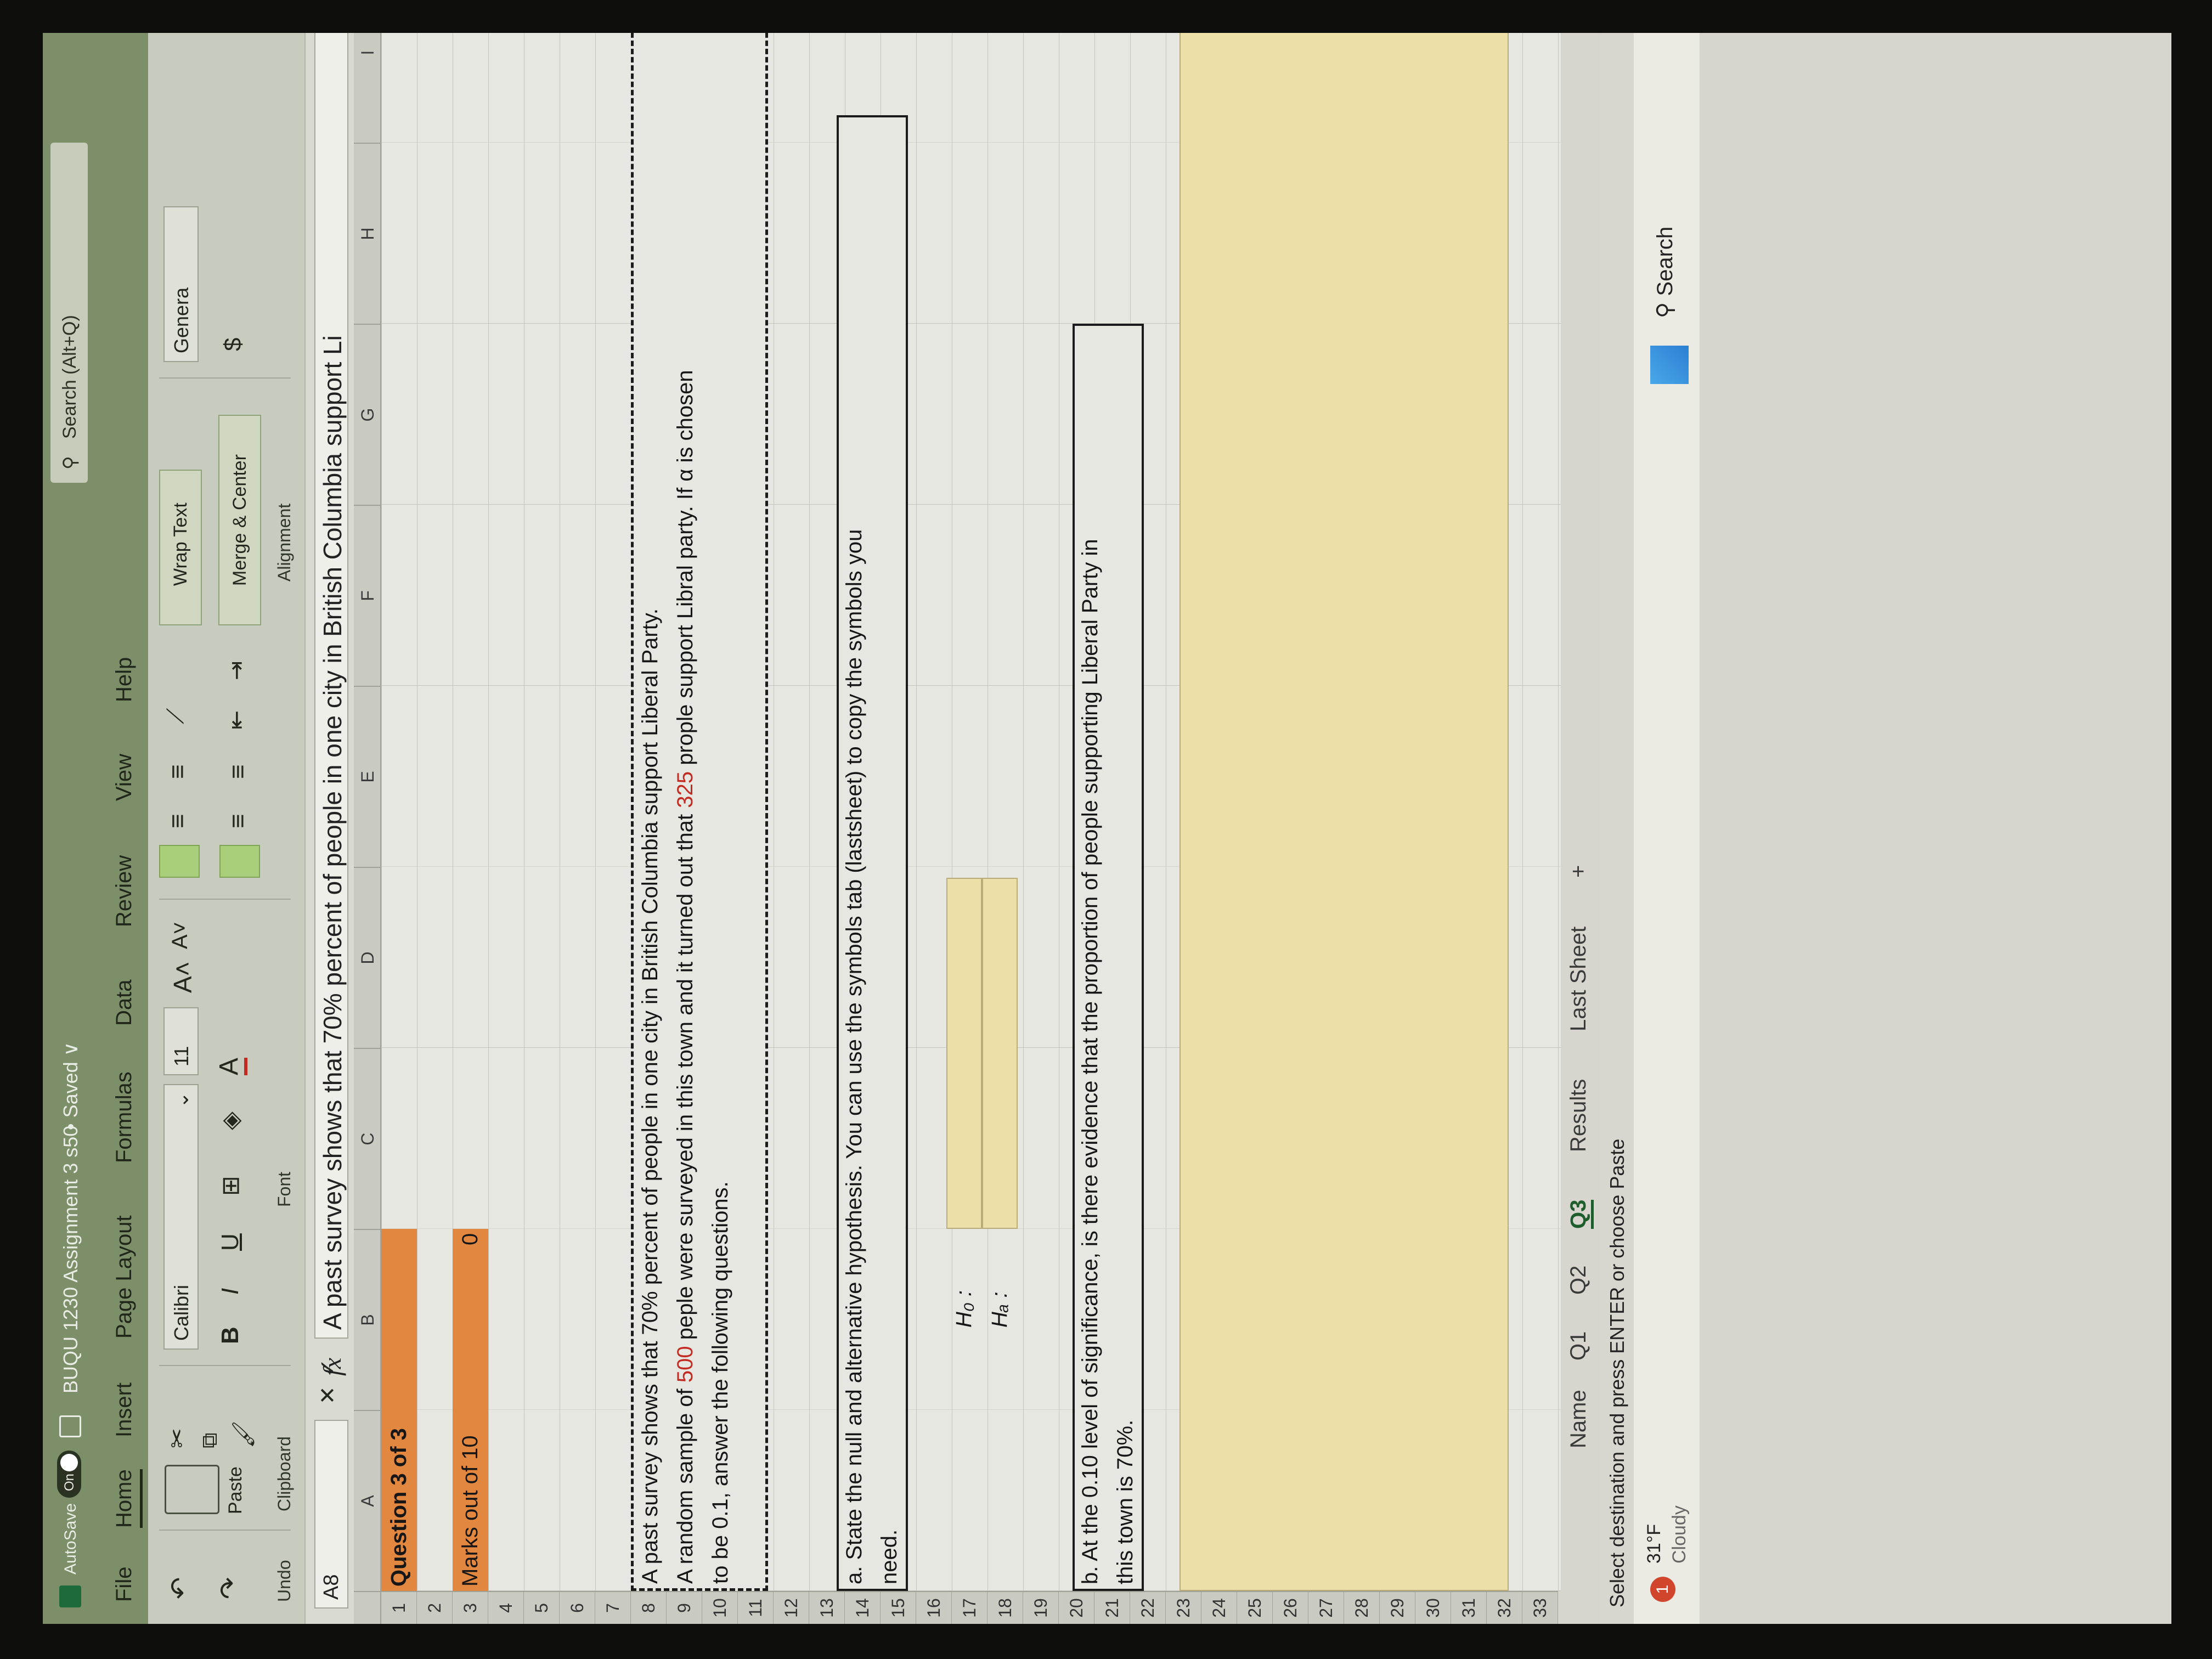  I want to click on row-header: 29, so click(1397, 1607).